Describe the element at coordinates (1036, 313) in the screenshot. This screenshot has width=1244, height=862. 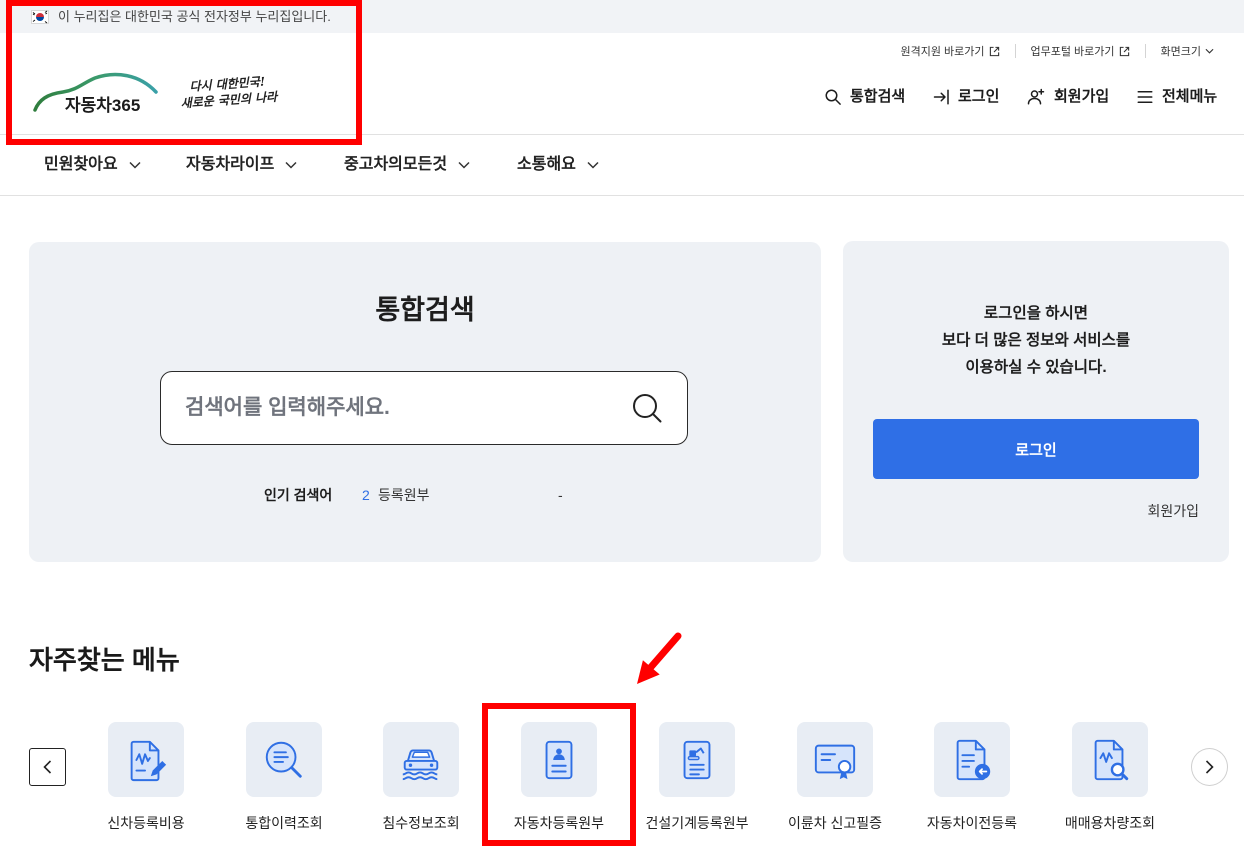
I see `login-message-line: 로그인을 하시면` at that location.